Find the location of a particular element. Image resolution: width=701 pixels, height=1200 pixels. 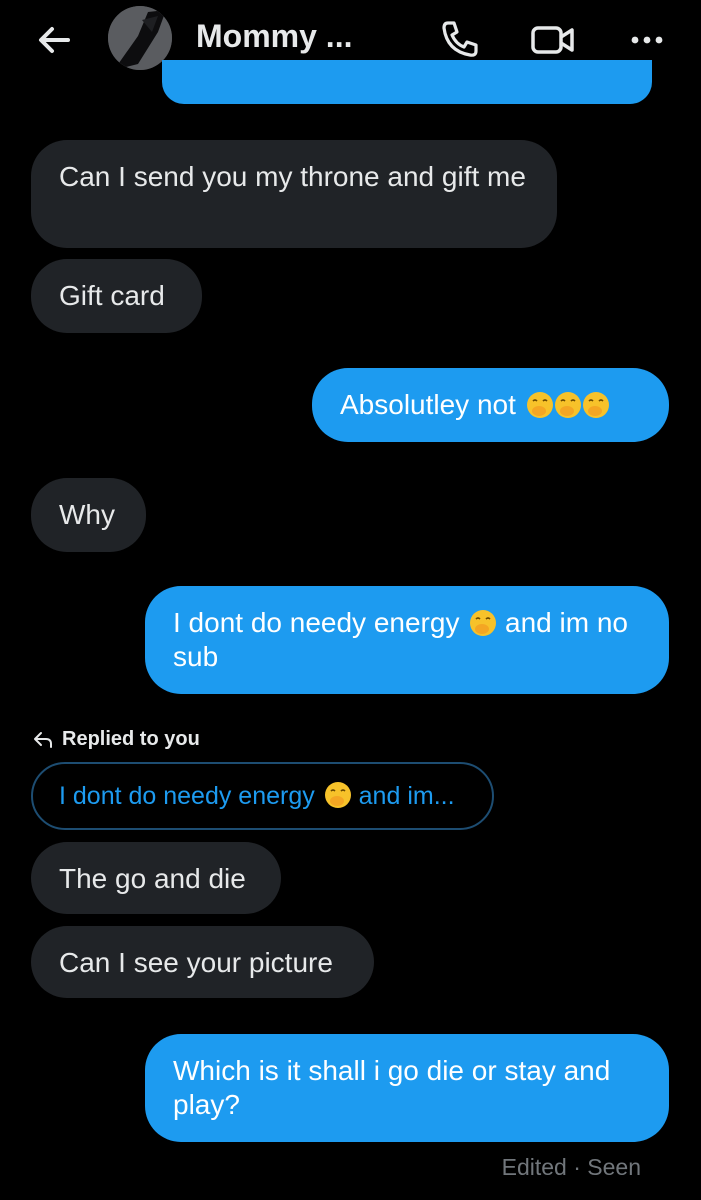

reply-indicator: Replied to you is located at coordinates (116, 739).